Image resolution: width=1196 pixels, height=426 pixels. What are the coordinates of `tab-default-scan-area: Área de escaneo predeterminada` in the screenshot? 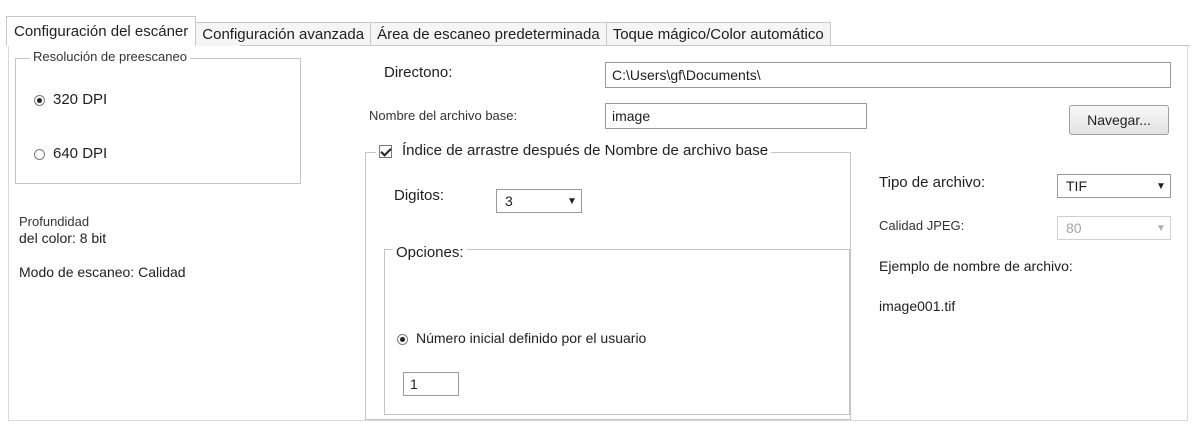 It's located at (489, 34).